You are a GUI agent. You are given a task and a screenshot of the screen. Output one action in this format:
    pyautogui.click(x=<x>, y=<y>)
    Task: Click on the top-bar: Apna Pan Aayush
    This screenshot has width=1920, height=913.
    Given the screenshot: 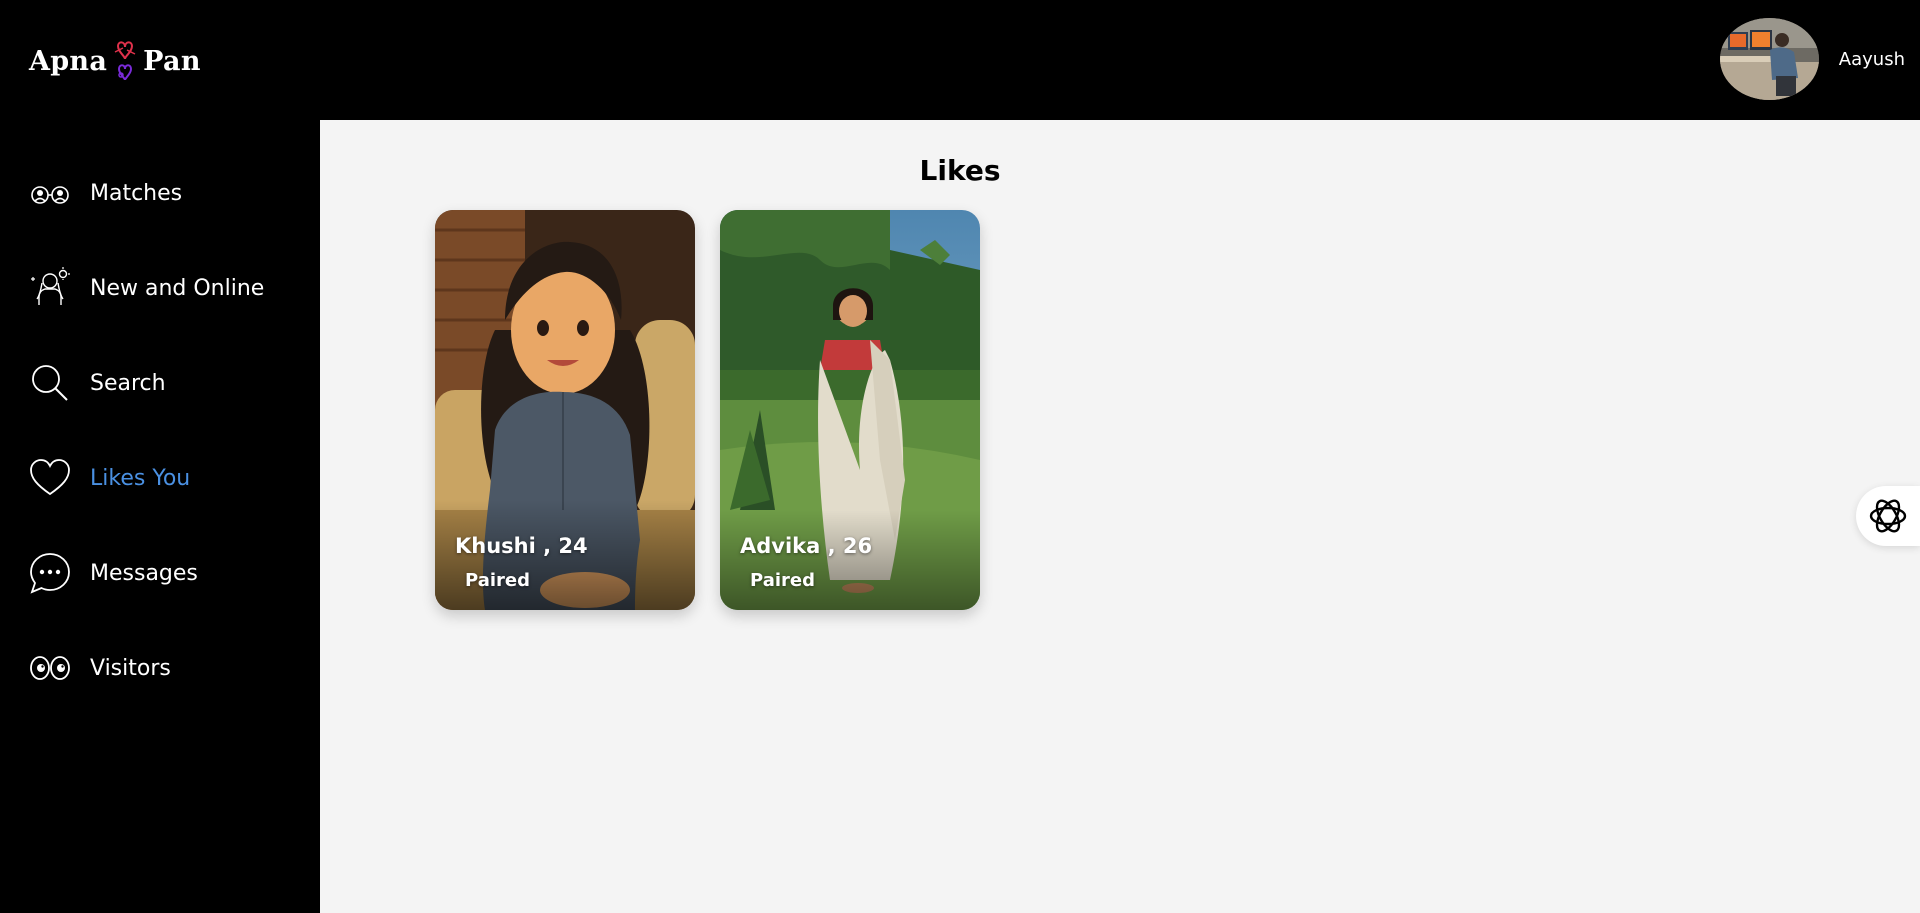 What is the action you would take?
    pyautogui.click(x=960, y=60)
    